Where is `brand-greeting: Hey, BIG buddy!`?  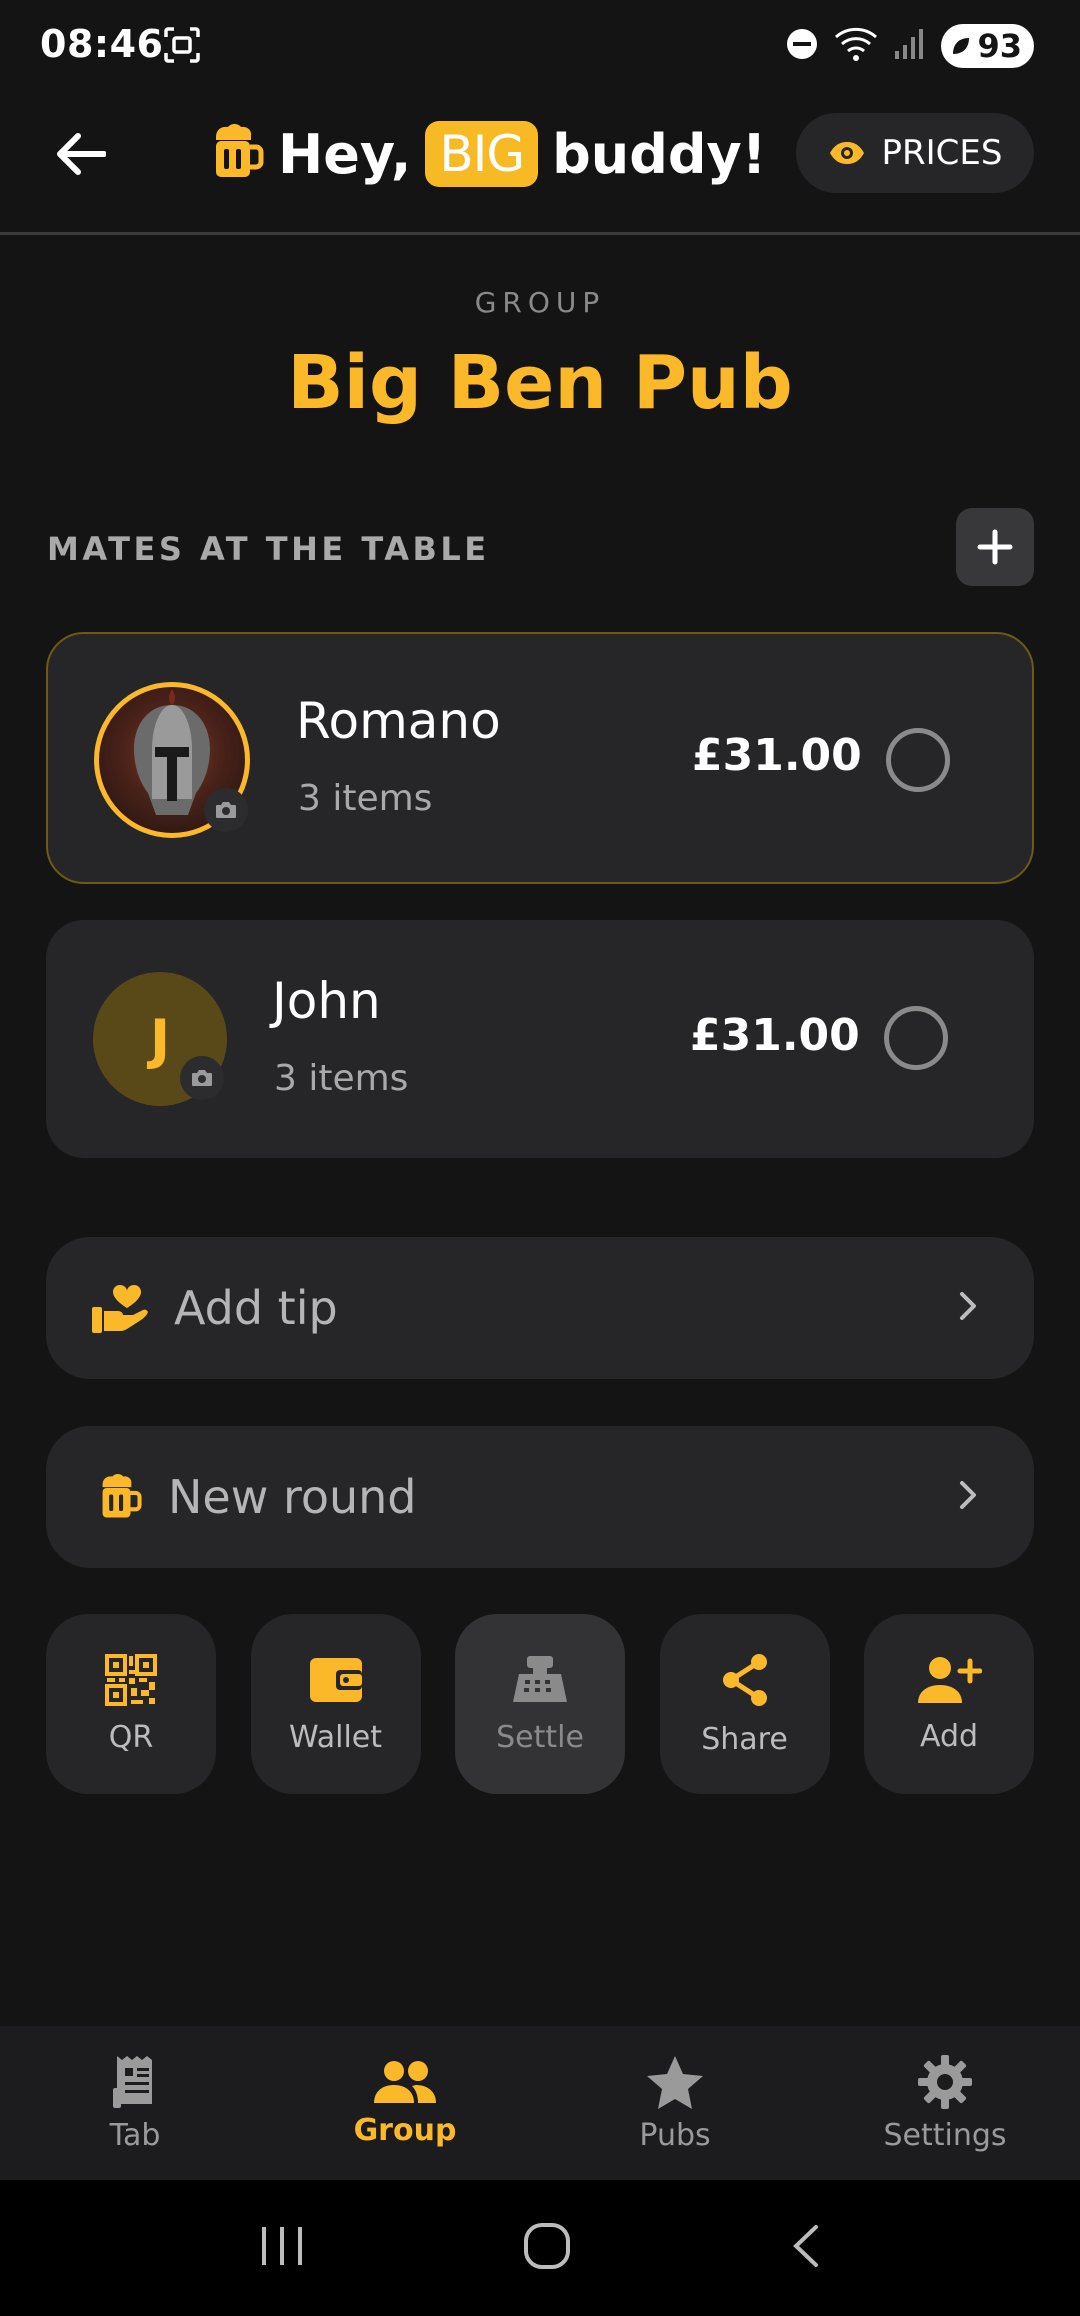 brand-greeting: Hey, BIG buddy! is located at coordinates (487, 154).